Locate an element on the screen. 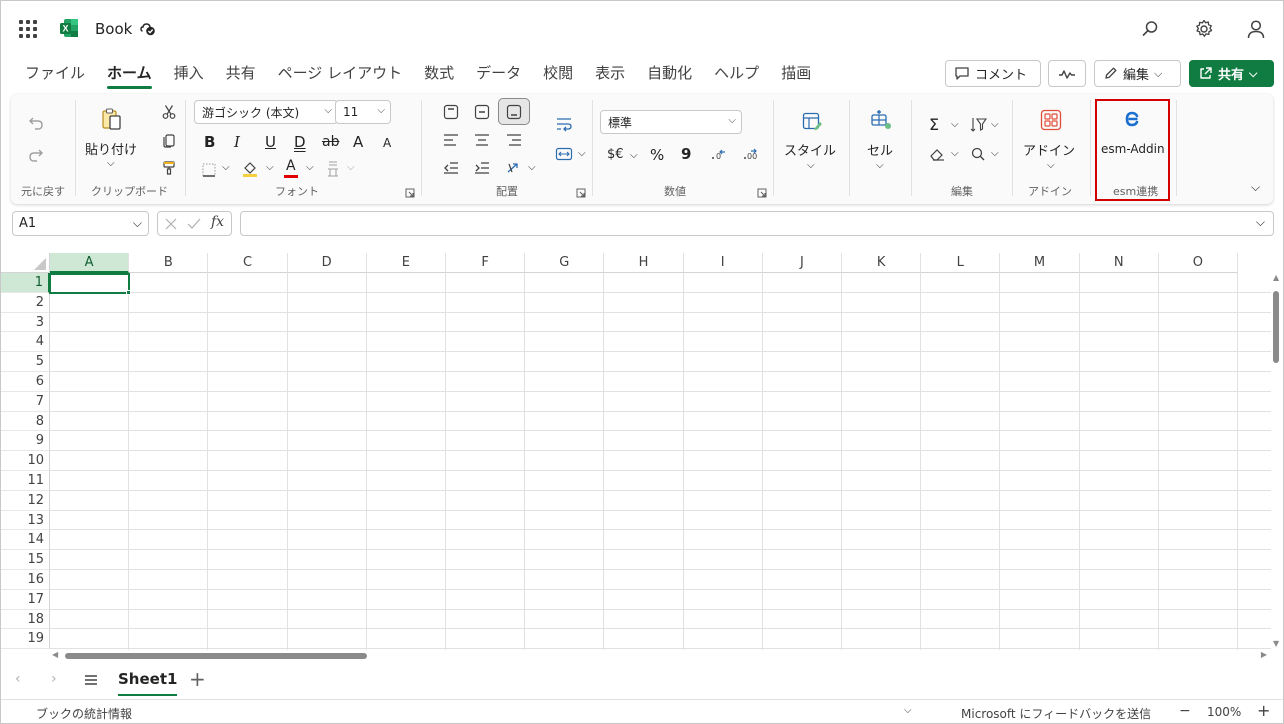 The width and height of the screenshot is (1284, 724). column-header-i: I is located at coordinates (723, 263).